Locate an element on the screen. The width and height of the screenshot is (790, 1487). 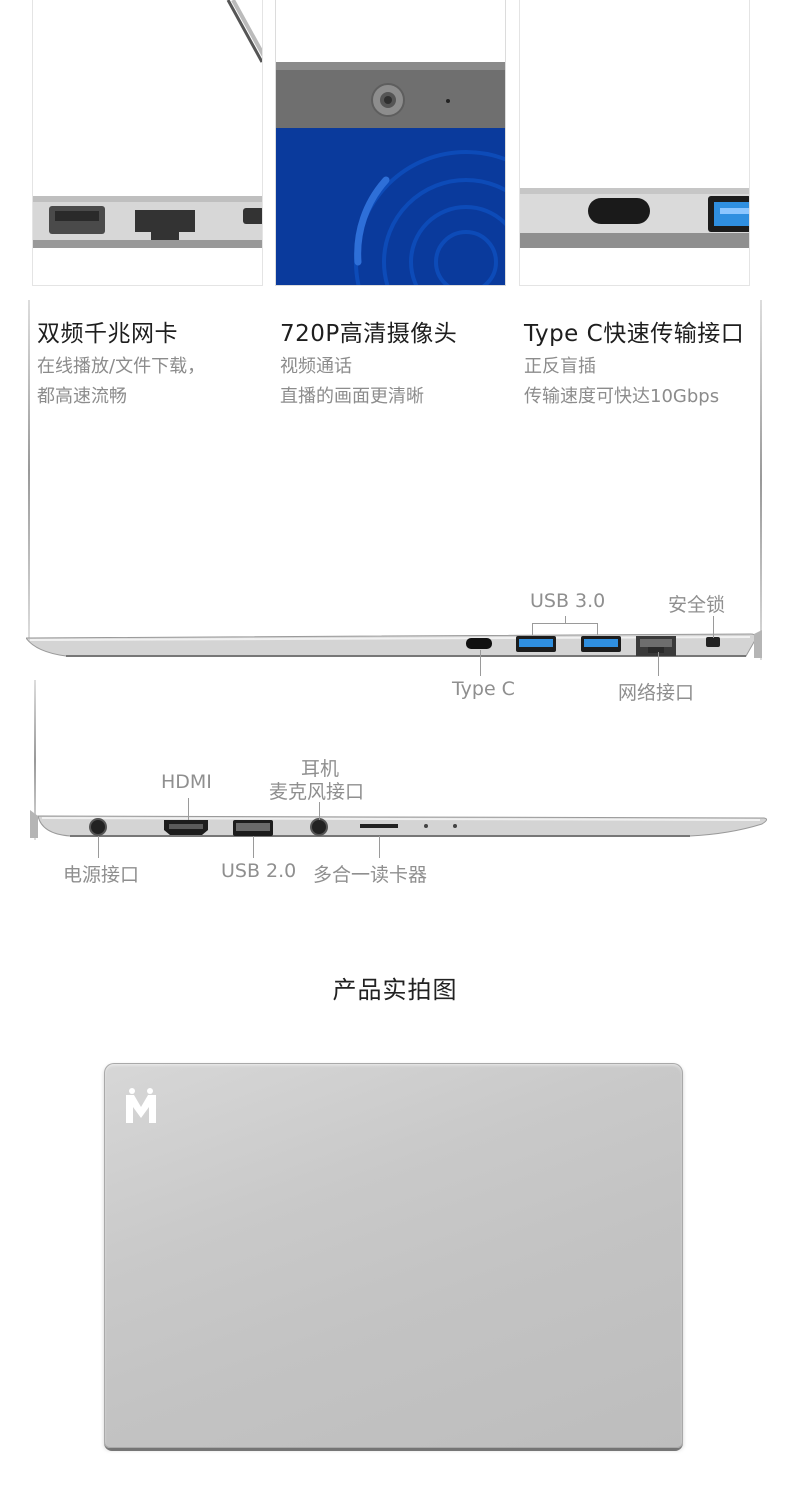
camera-bezel-image is located at coordinates (390, 142).